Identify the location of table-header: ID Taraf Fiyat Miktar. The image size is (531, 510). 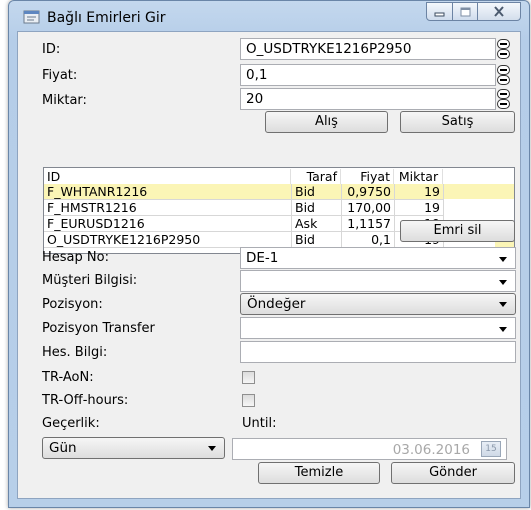
(279, 176).